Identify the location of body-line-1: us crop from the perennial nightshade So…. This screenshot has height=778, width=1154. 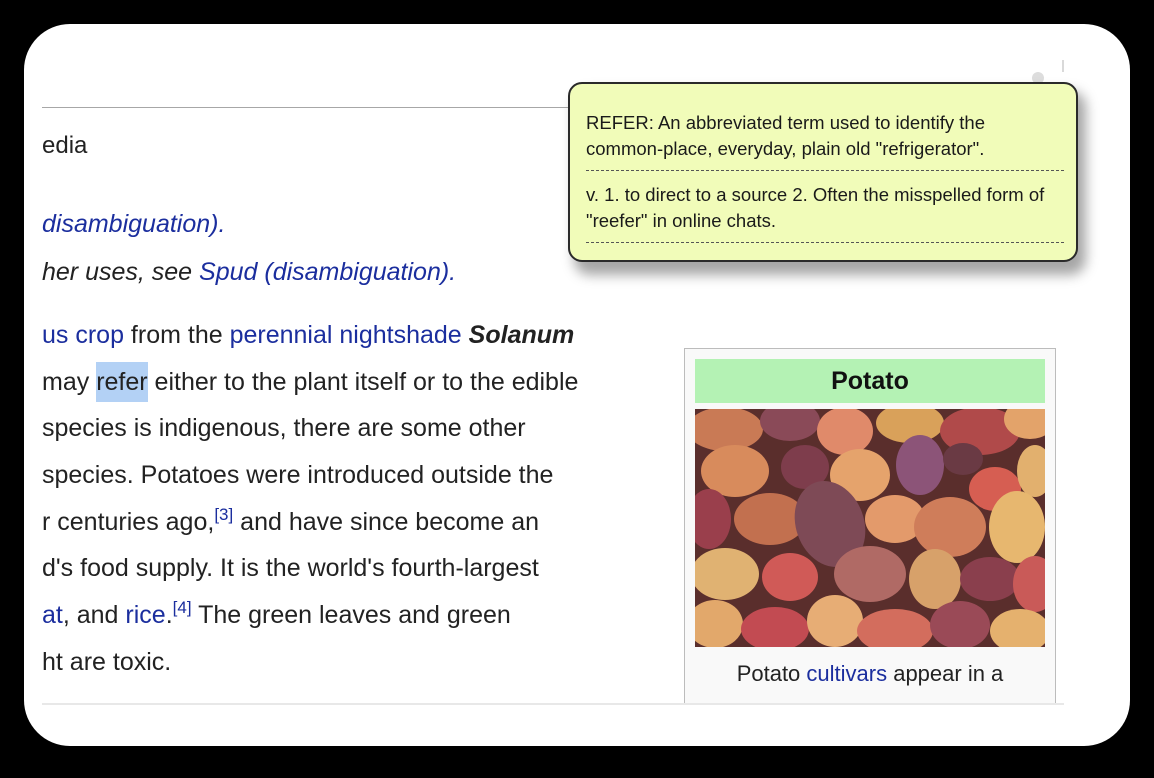
(342, 335).